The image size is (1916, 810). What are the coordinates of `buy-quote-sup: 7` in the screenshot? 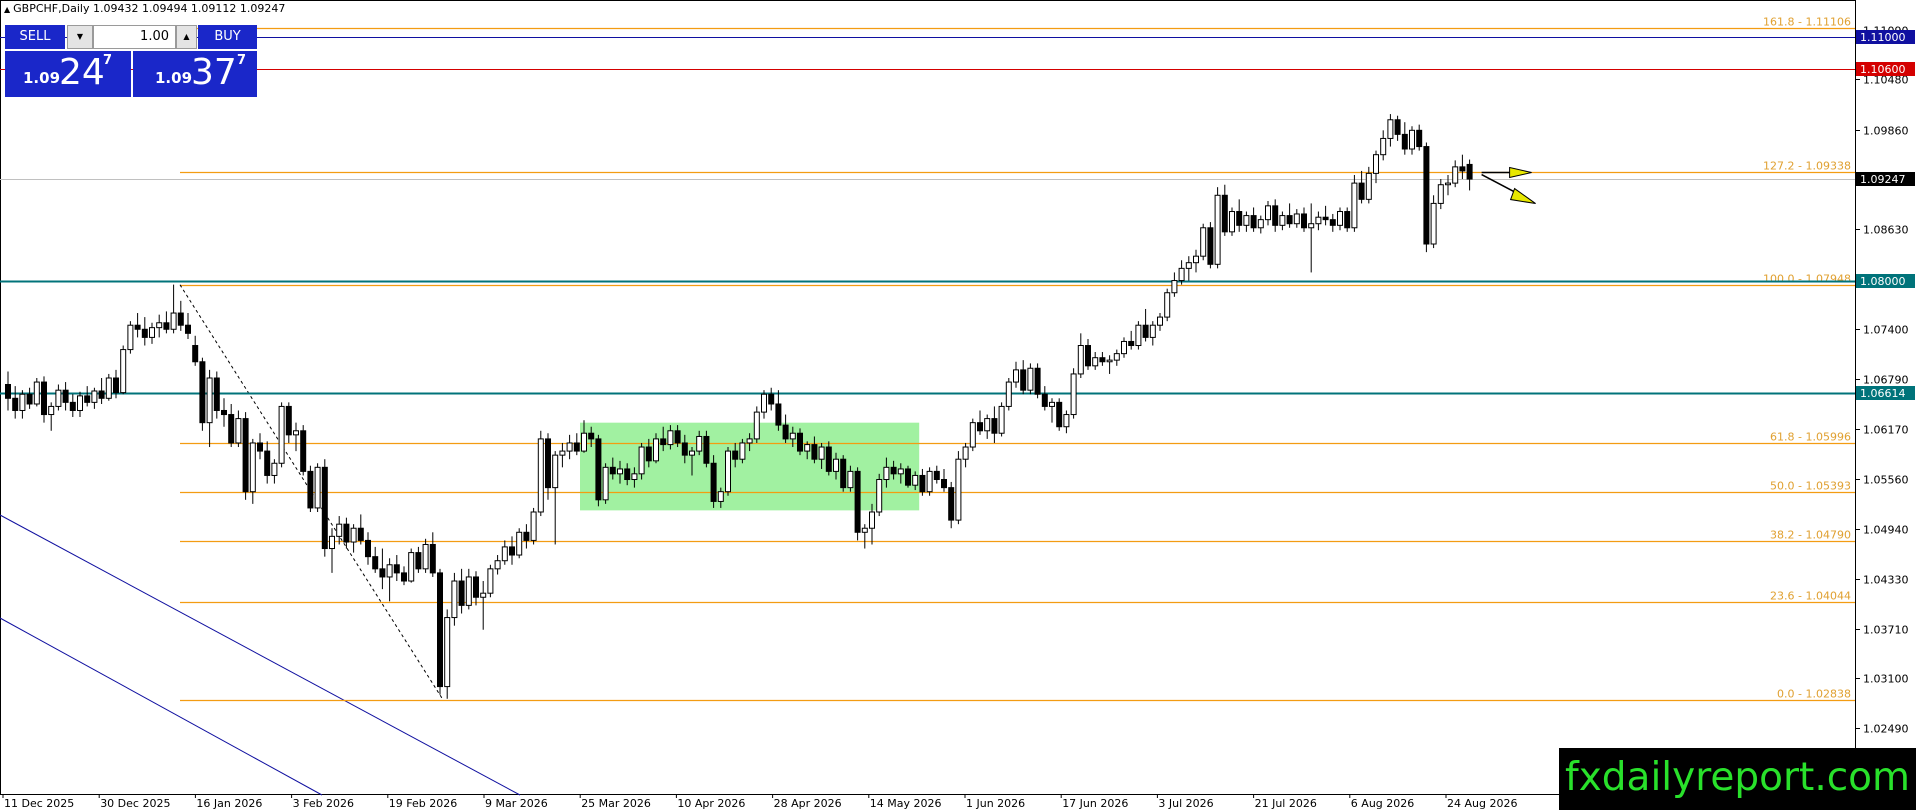 It's located at (242, 60).